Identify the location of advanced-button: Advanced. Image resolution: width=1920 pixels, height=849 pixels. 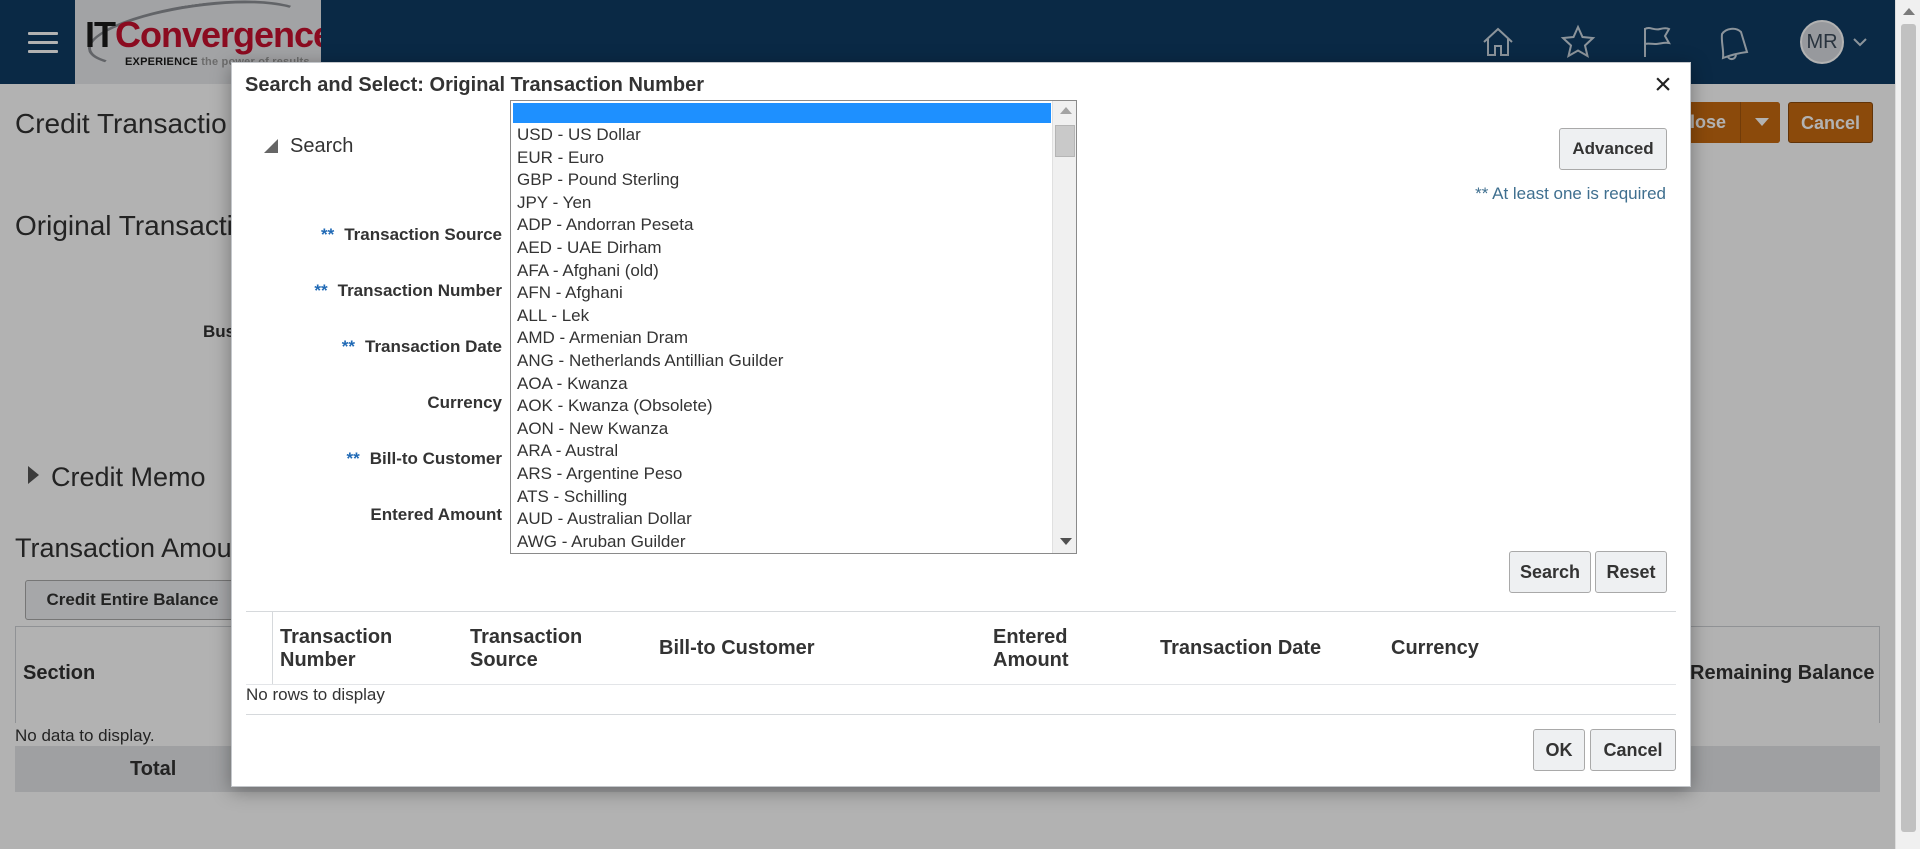
(1613, 149).